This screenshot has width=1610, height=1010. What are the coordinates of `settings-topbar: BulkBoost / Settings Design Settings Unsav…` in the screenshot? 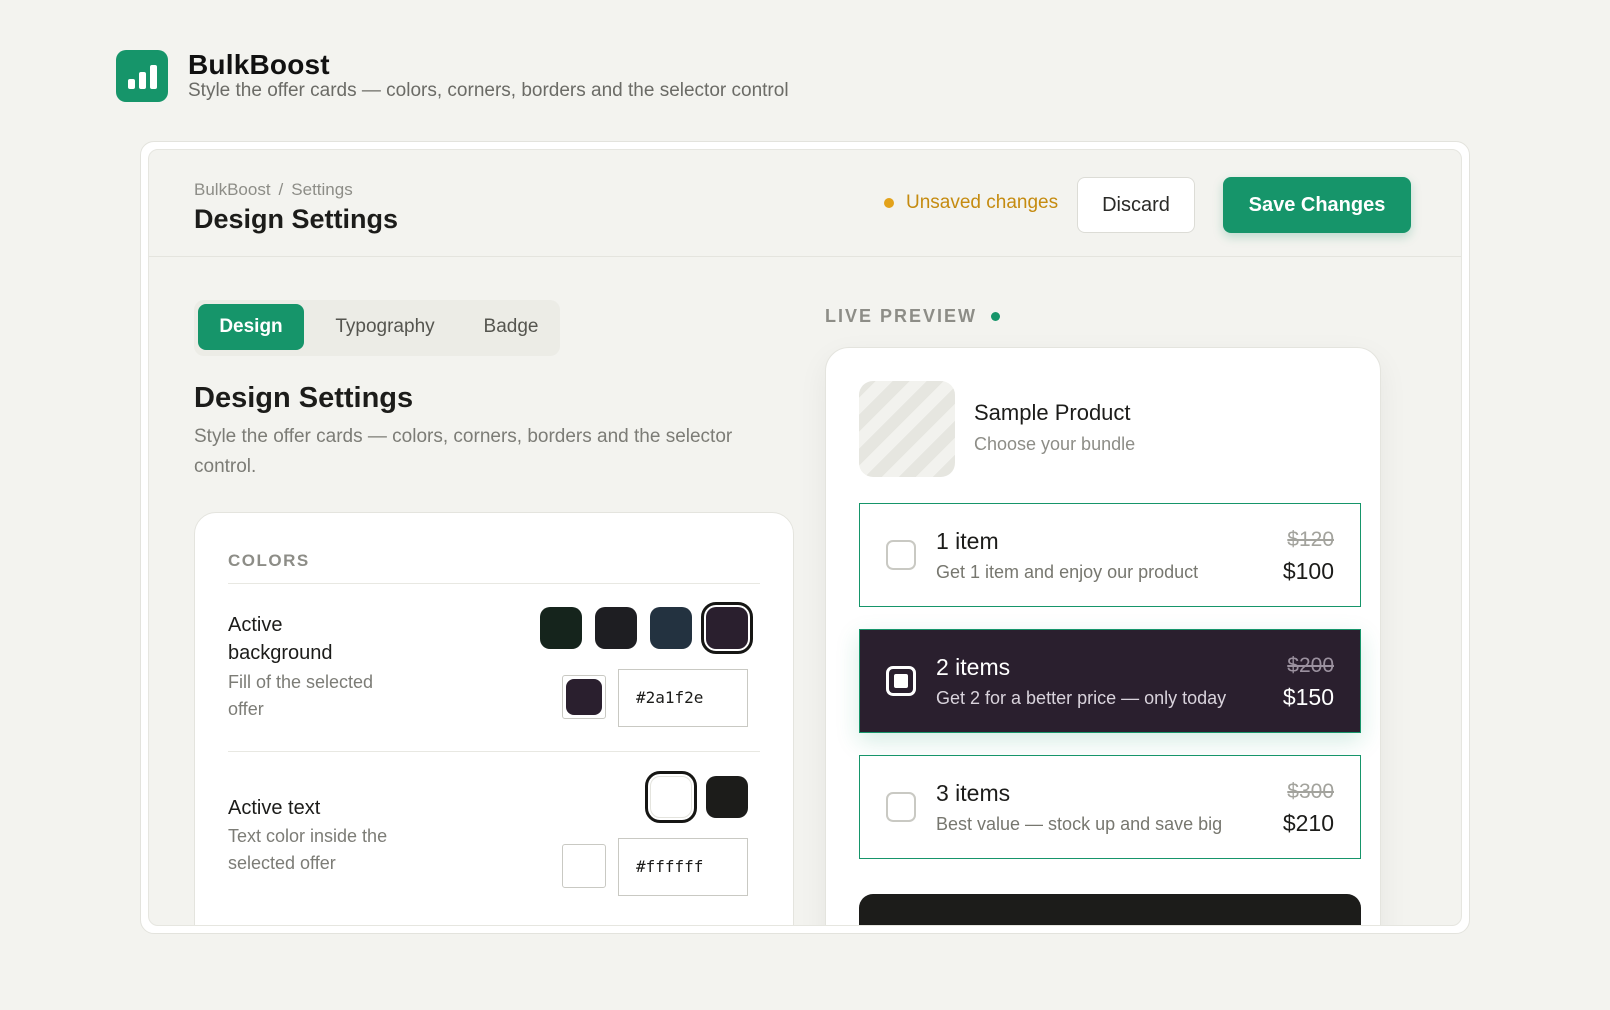 It's located at (805, 203).